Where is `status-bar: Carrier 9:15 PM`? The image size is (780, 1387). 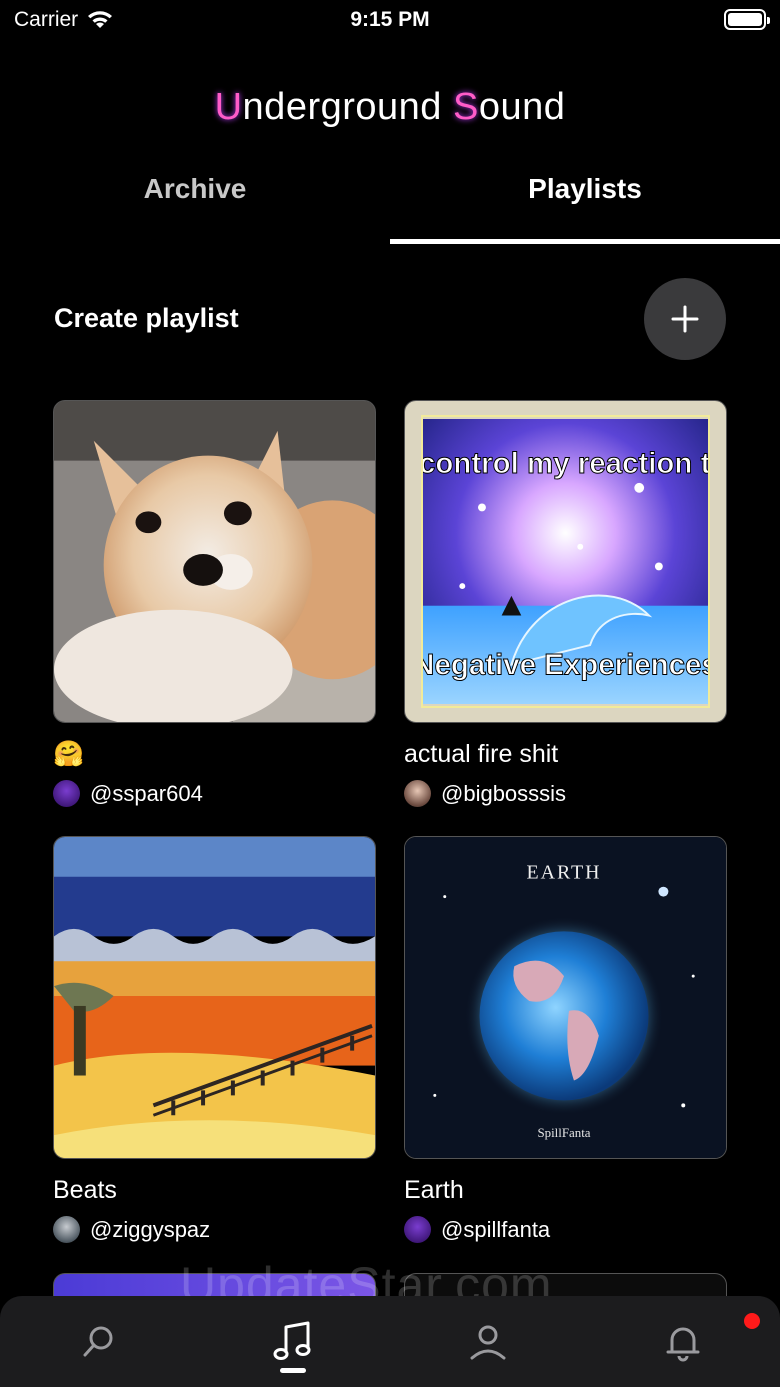 status-bar: Carrier 9:15 PM is located at coordinates (390, 20).